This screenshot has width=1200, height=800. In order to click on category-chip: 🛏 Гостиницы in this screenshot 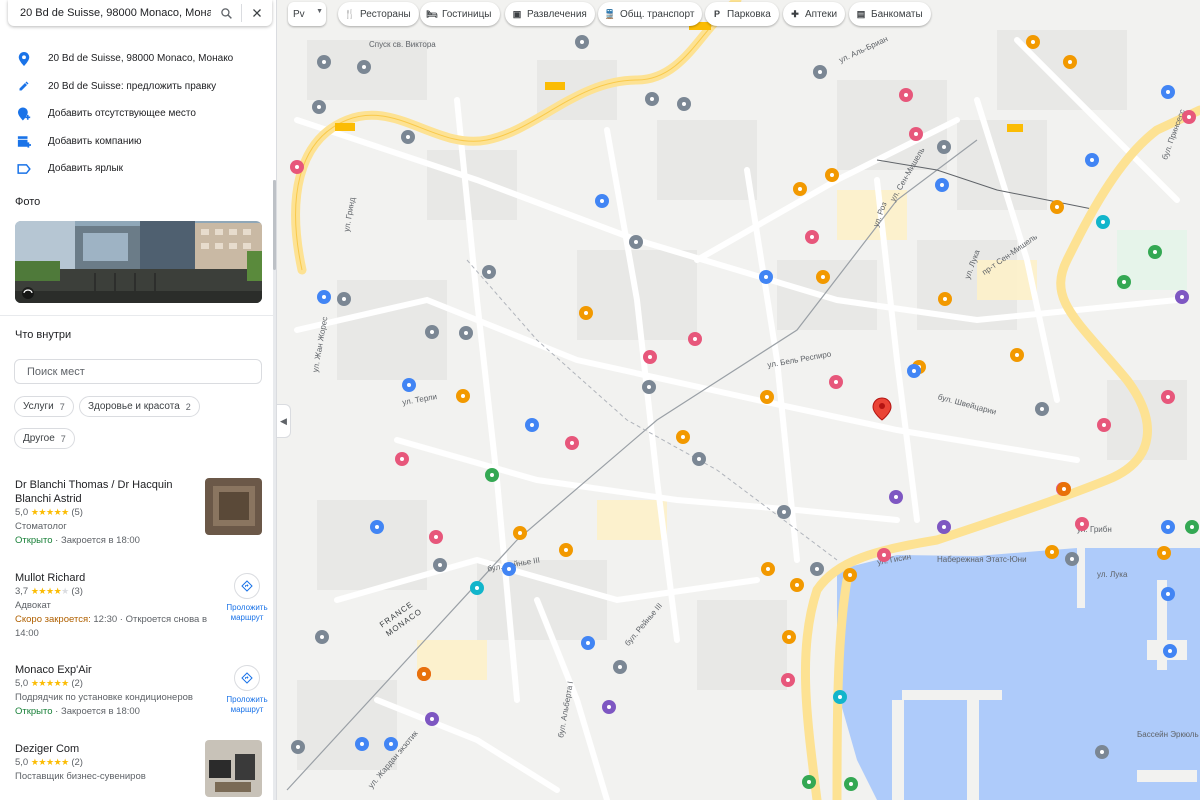, I will do `click(460, 14)`.